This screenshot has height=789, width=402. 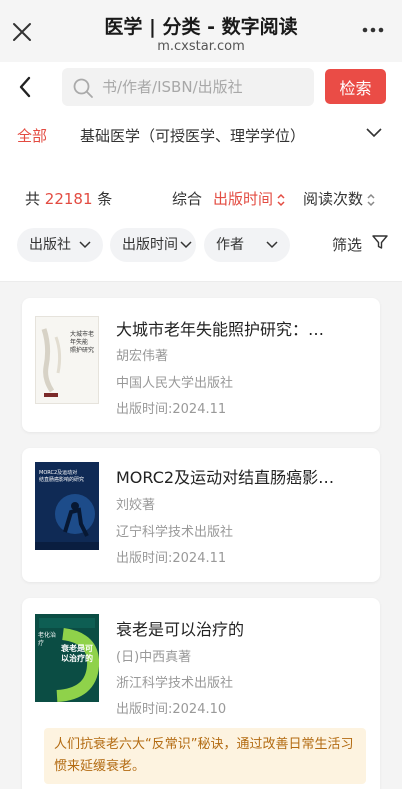 I want to click on funnel-icon, so click(x=380, y=242).